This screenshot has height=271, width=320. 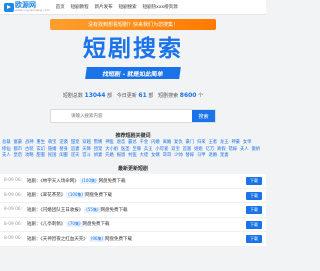 I want to click on hot-keyword: 离婚, so click(x=167, y=142).